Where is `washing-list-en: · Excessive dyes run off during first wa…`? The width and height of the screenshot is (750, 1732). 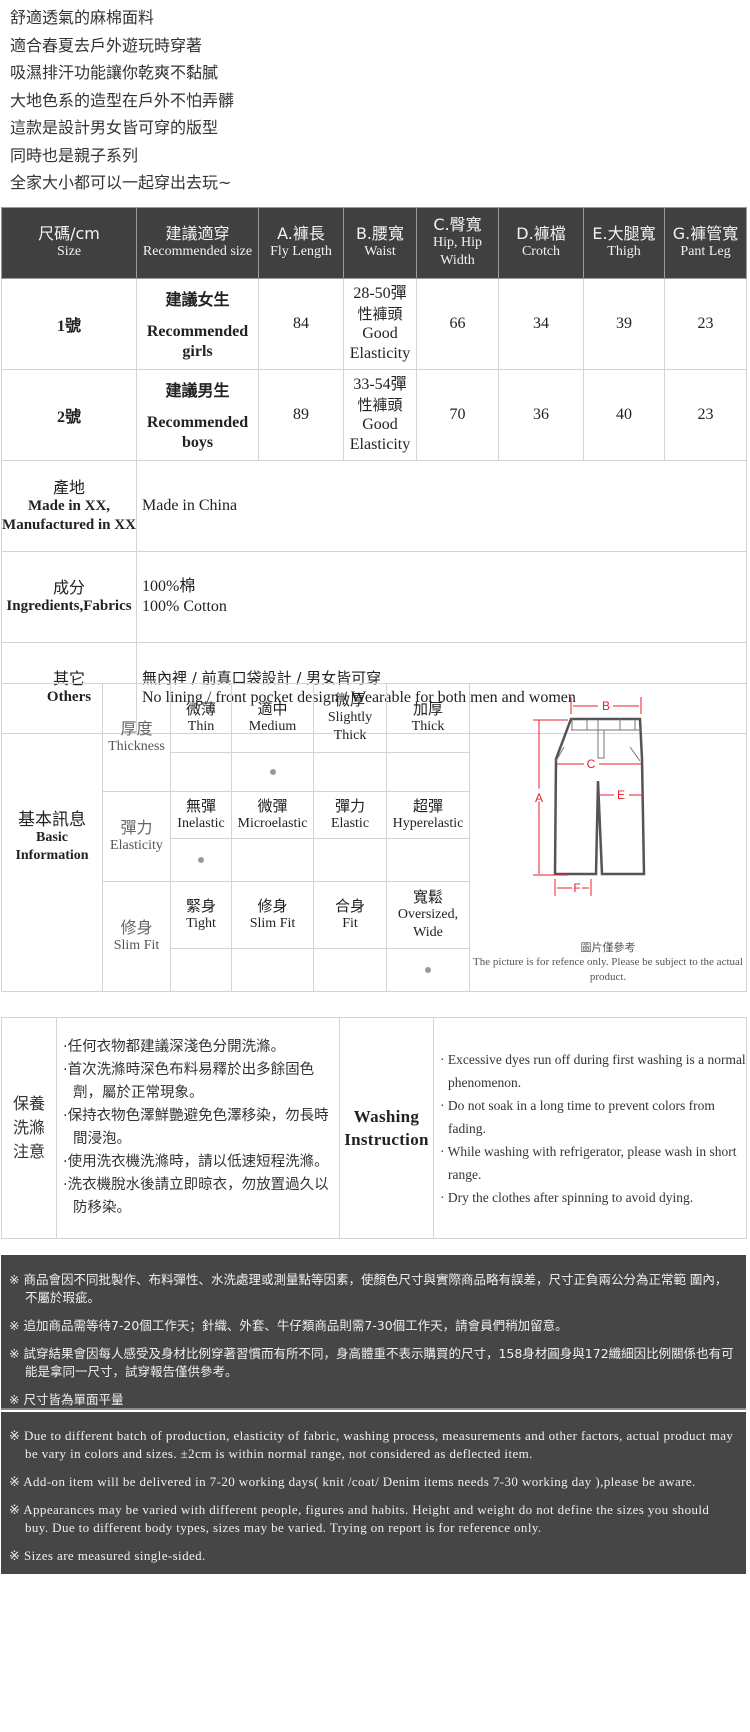
washing-list-en: · Excessive dyes run off during first wa… is located at coordinates (590, 1128).